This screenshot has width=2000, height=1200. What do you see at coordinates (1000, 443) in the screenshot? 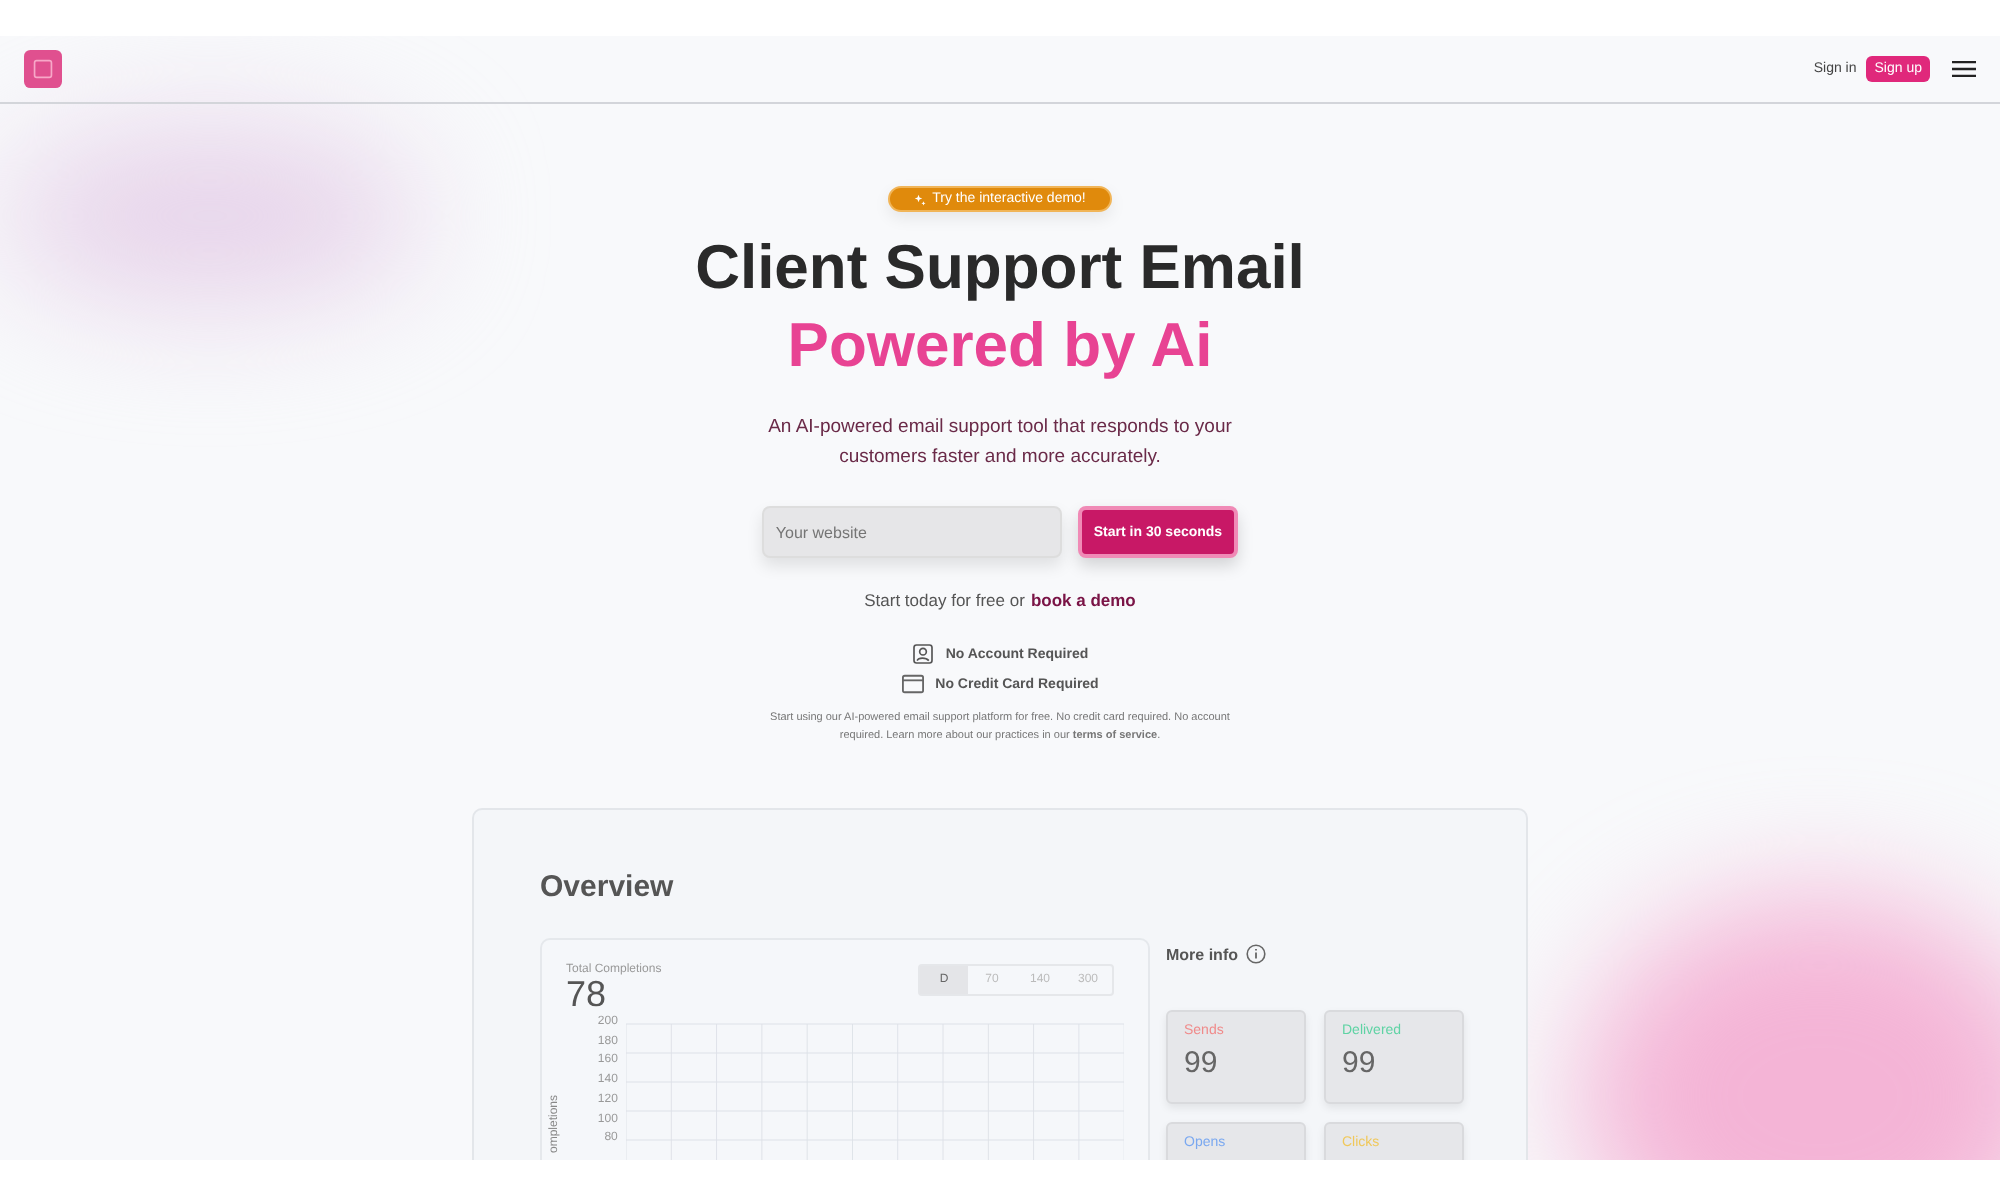
I see `hero-description: An AI-powered email support tool that responds to your customers faster and more accurately.` at bounding box center [1000, 443].